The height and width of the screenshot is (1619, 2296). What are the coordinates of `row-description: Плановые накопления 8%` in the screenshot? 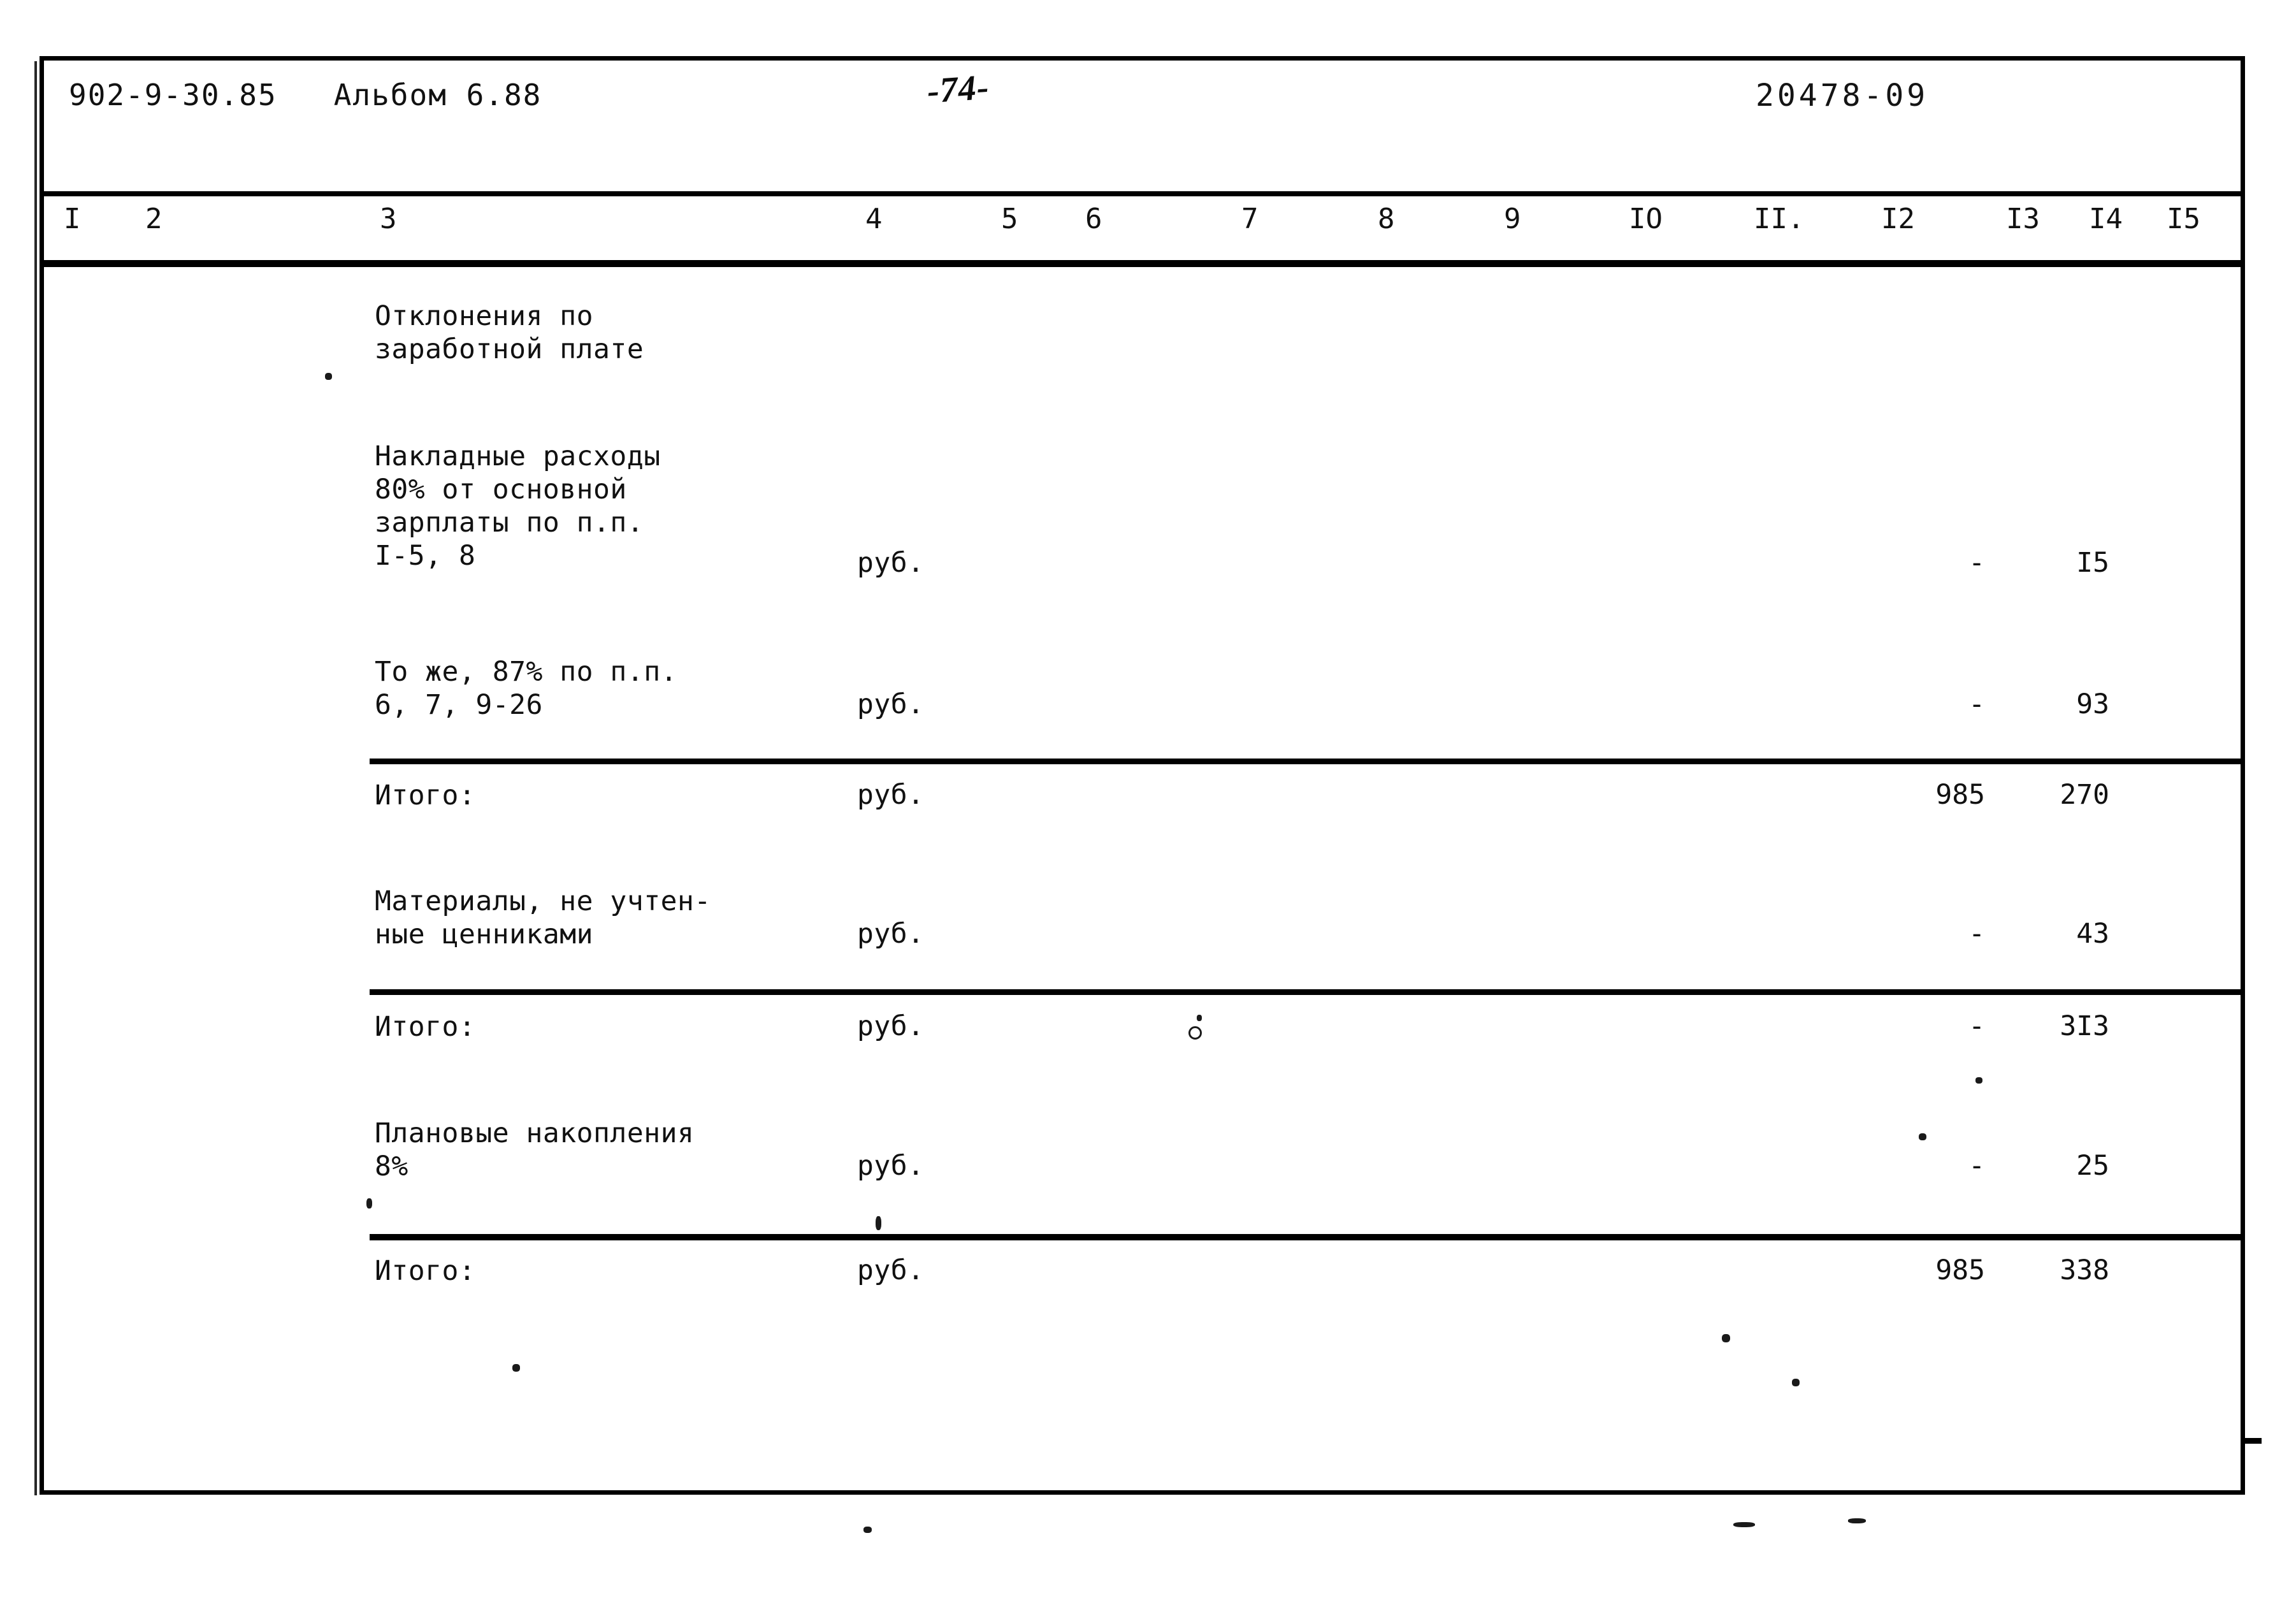 It's located at (535, 1149).